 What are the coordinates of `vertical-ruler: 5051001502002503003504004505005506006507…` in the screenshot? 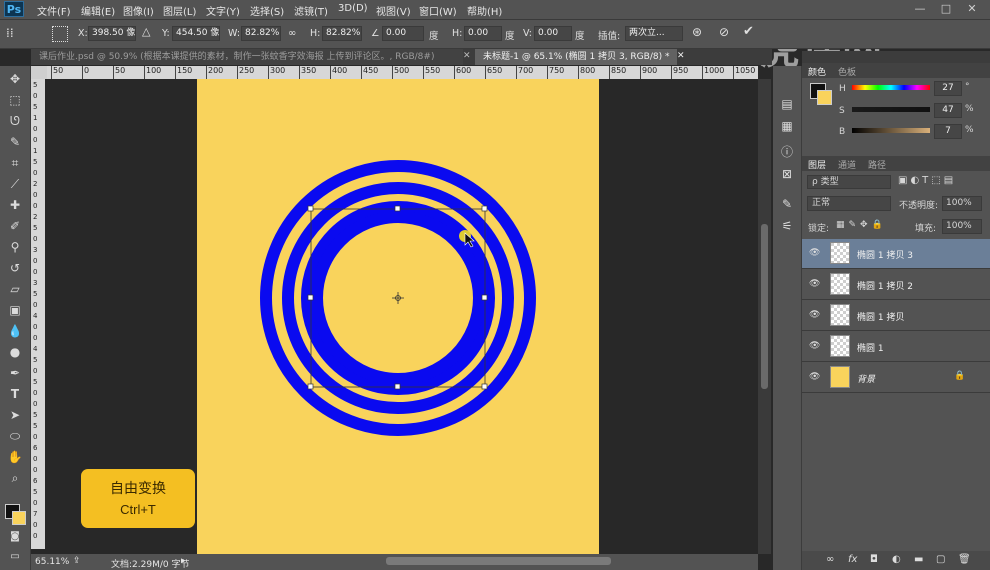 It's located at (38, 314).